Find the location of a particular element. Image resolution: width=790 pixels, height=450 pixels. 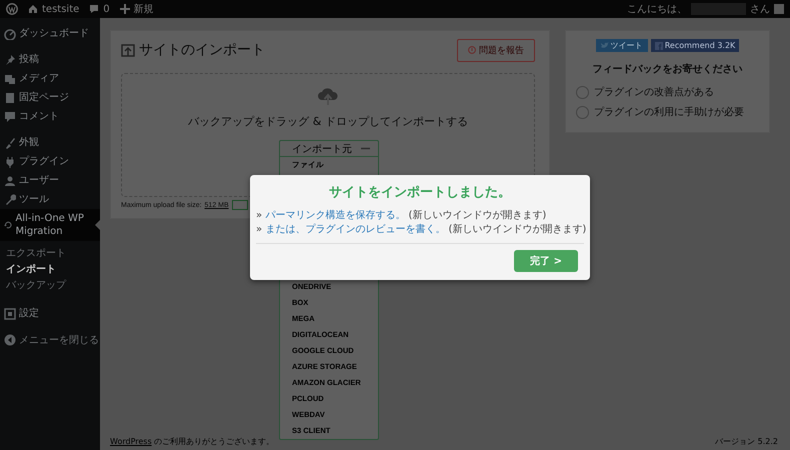

menu-heading: インポート元 is located at coordinates (322, 149).